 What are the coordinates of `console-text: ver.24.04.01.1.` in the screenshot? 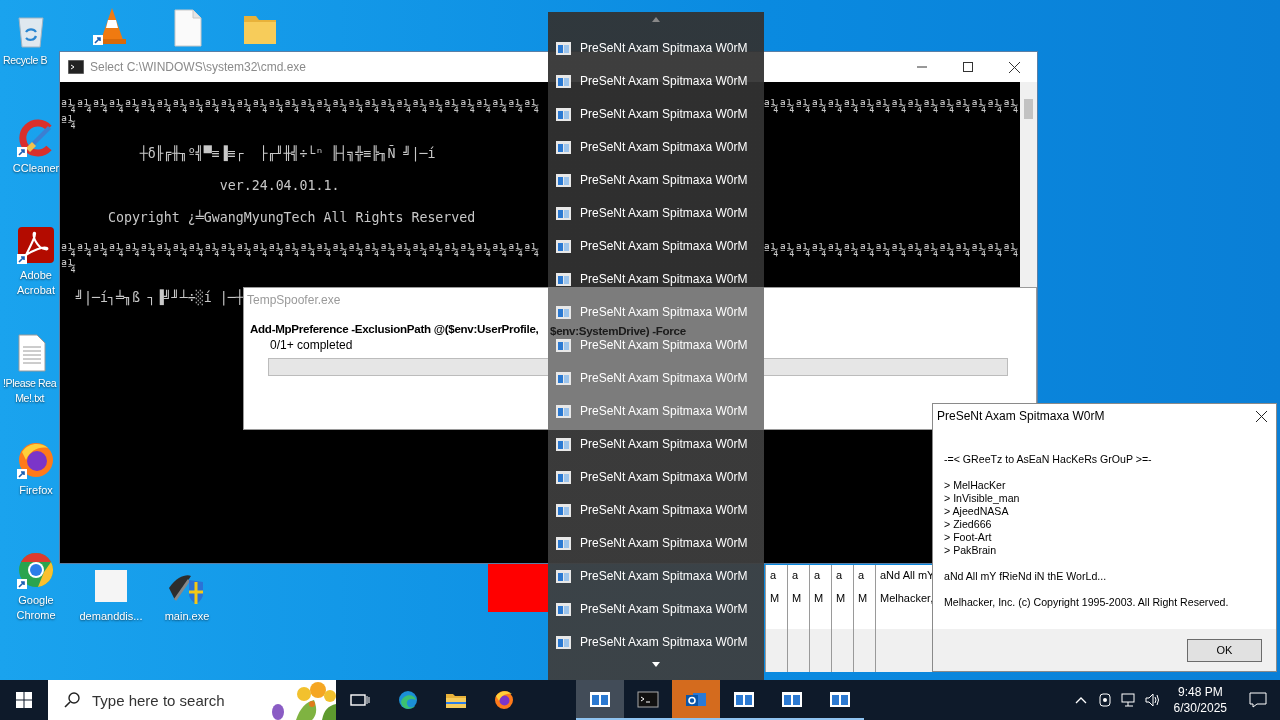 It's located at (279, 186).